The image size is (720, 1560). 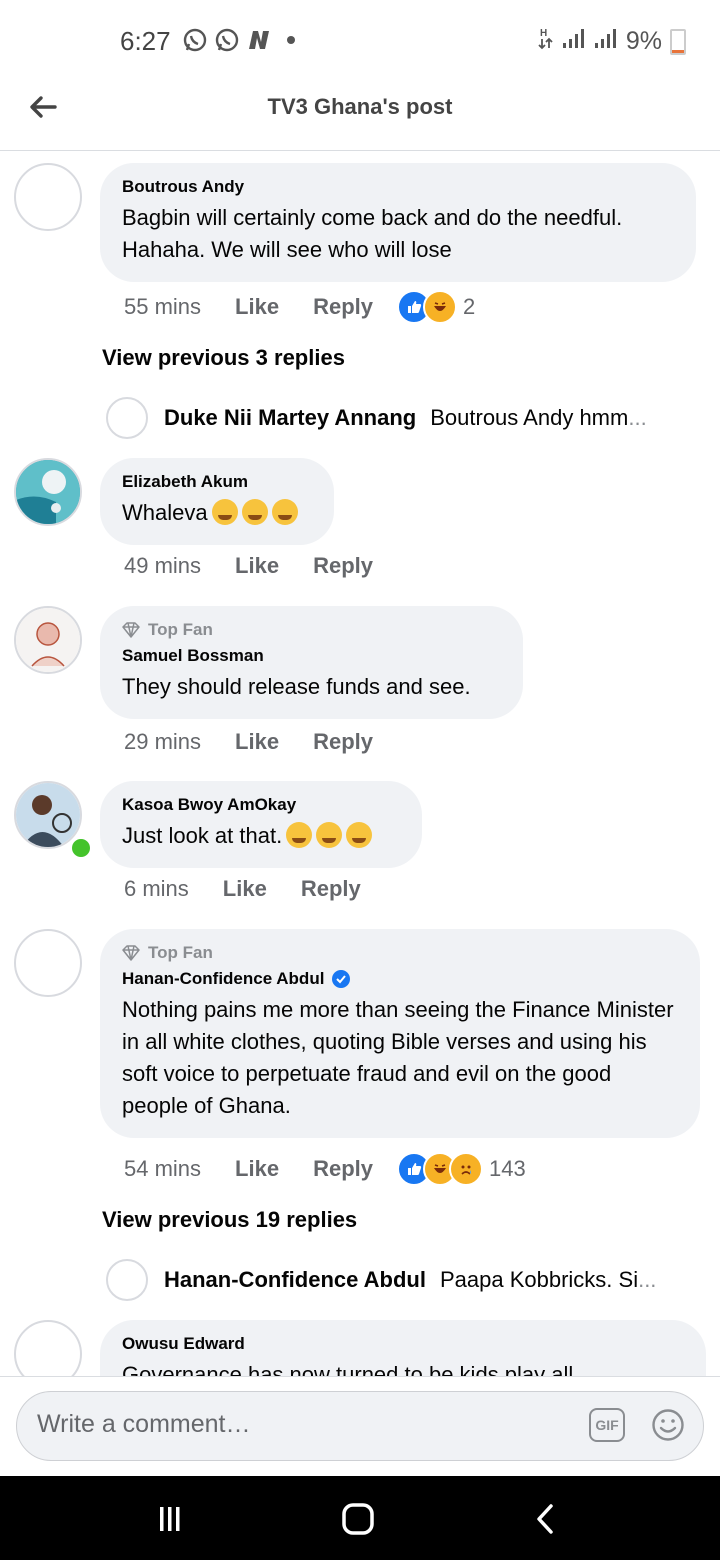 I want to click on reply-author: Hanan-Confidence Abdul, so click(x=295, y=1280).